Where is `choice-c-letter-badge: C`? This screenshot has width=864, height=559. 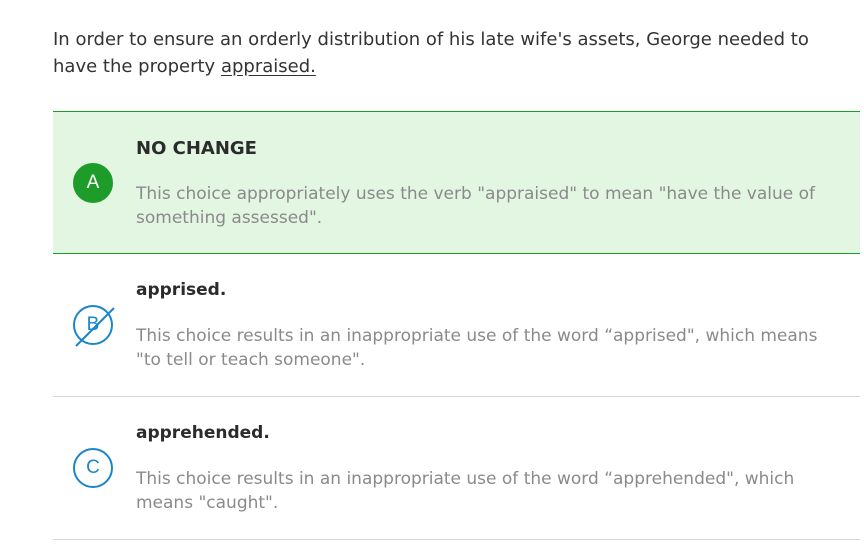
choice-c-letter-badge: C is located at coordinates (93, 468).